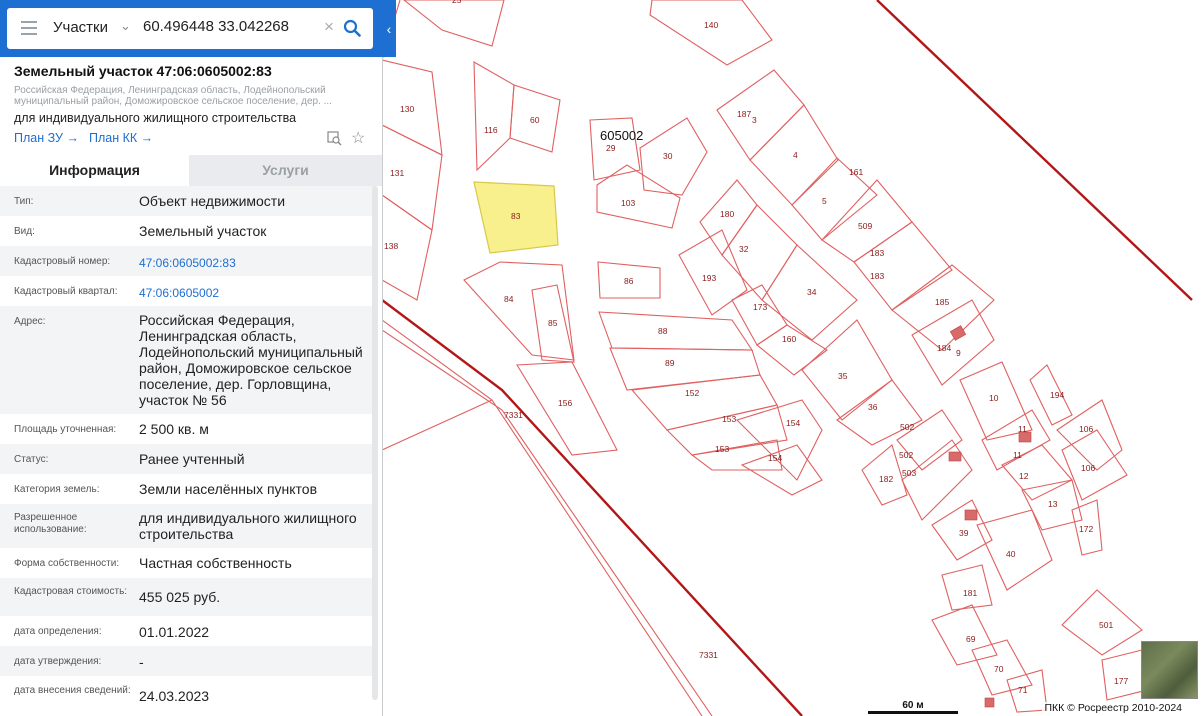 The height and width of the screenshot is (716, 1202). I want to click on parcel-label: 184, so click(944, 348).